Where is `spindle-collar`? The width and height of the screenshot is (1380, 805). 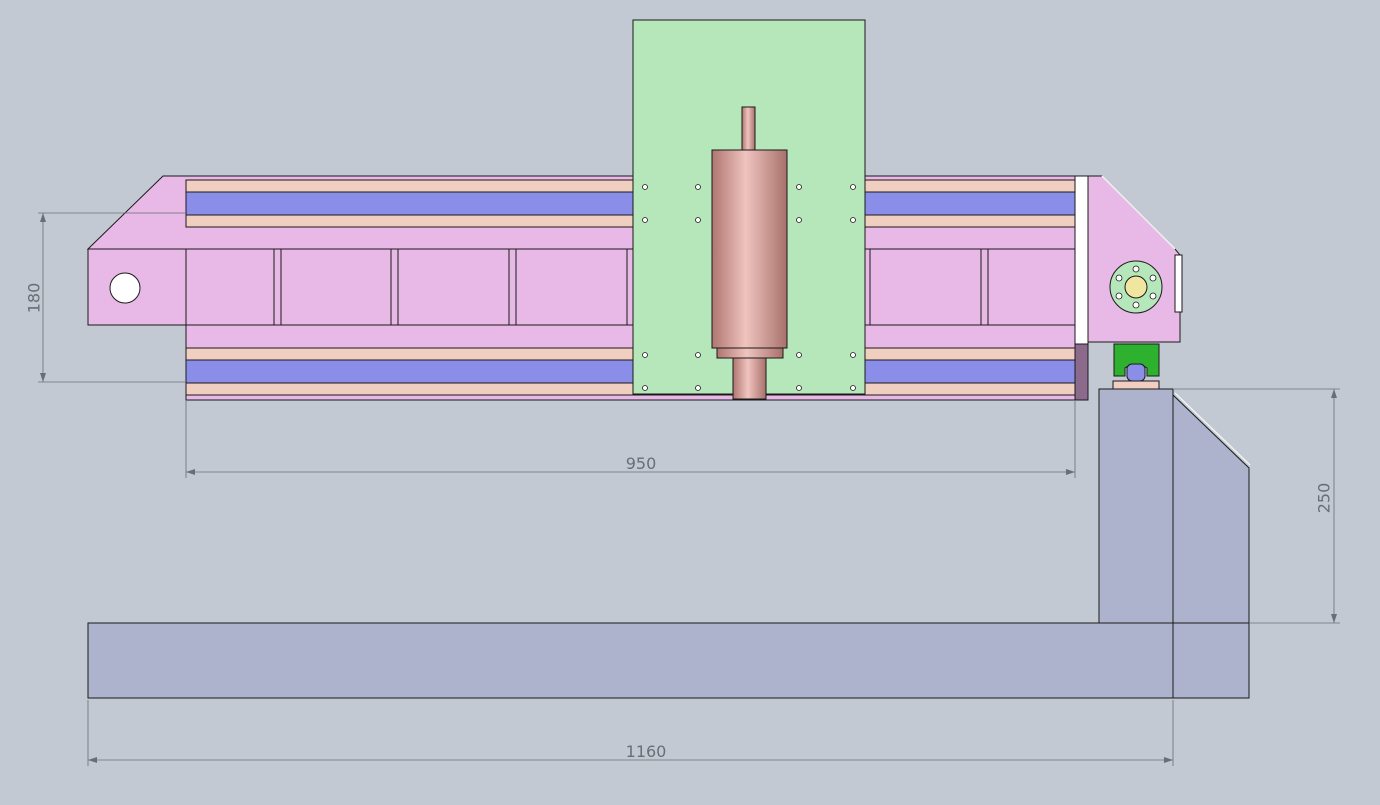 spindle-collar is located at coordinates (750, 353).